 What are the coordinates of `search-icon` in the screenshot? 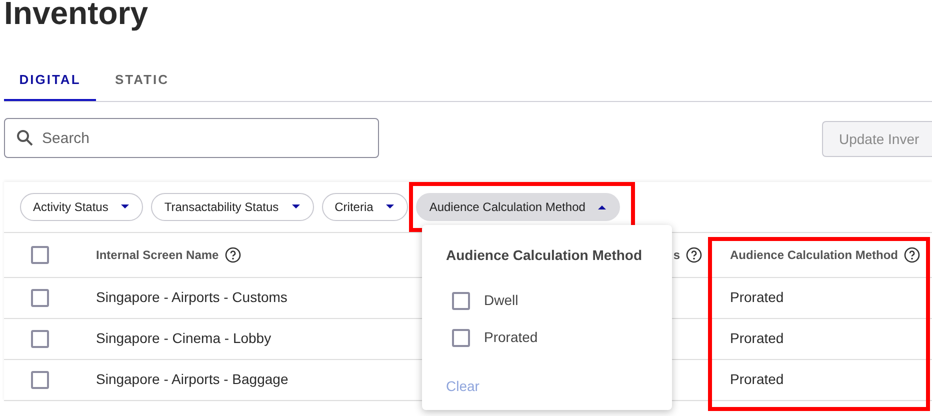 It's located at (24, 137).